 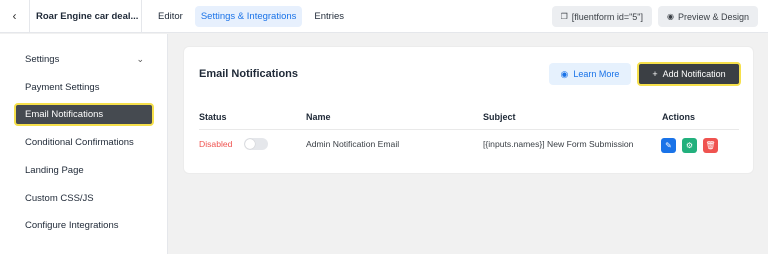 I want to click on sidebar-item-settings: Settings ⌄, so click(x=84, y=59).